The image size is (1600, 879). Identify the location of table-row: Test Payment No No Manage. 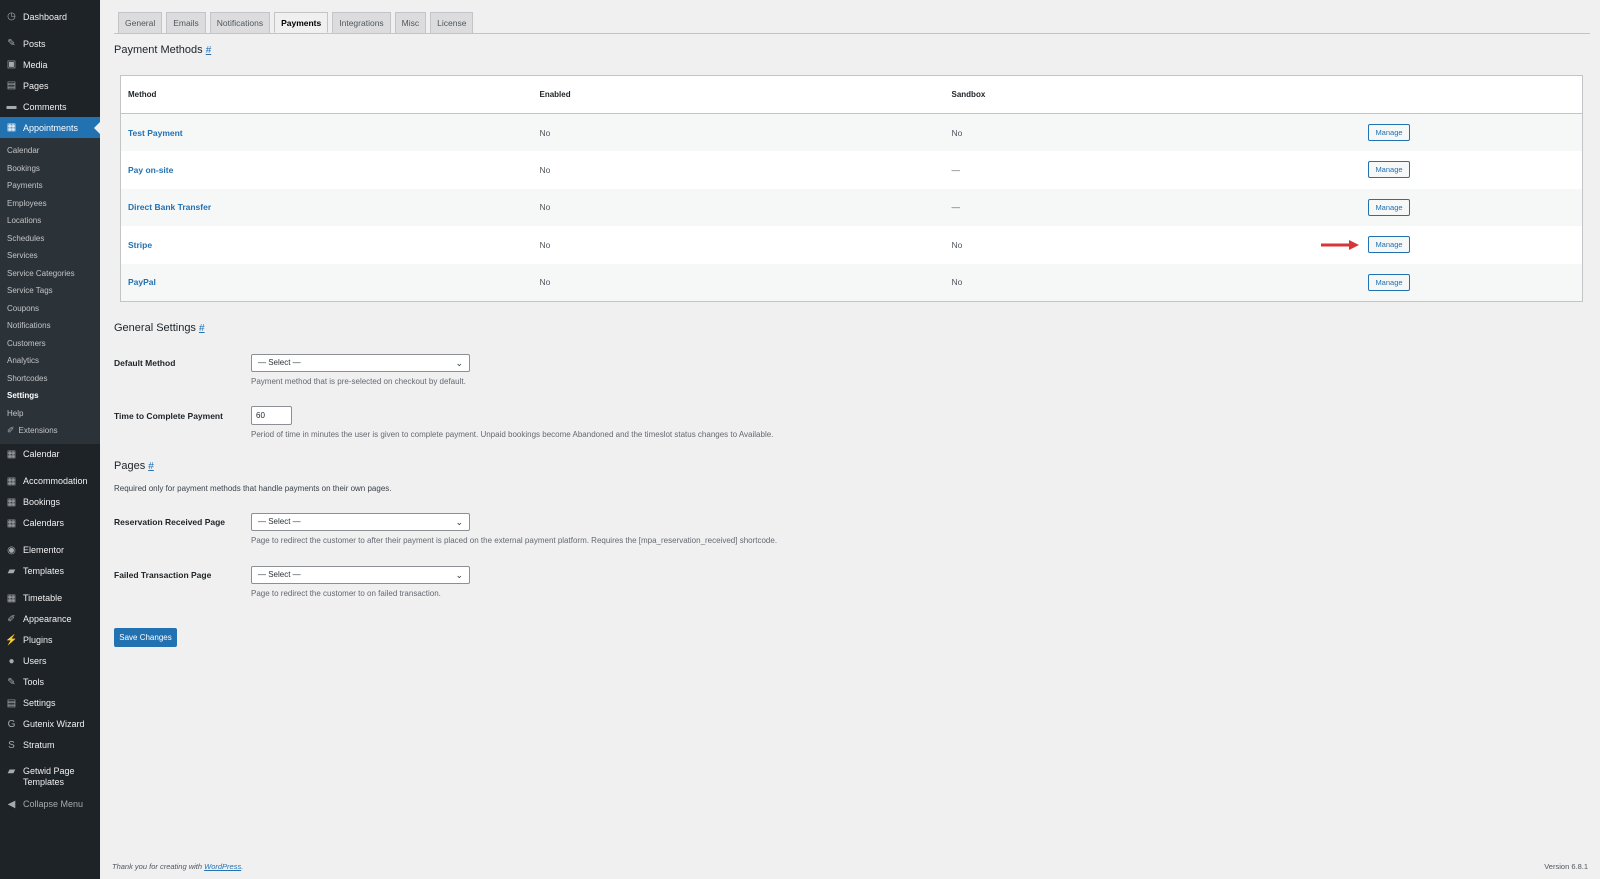
(851, 132).